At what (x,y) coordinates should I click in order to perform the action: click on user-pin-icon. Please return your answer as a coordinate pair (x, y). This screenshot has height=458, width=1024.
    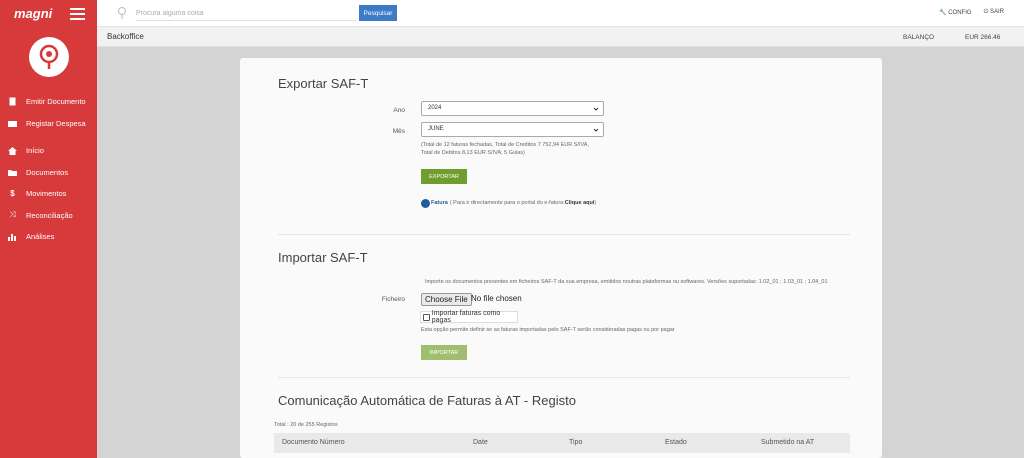
    Looking at the image, I should click on (48, 56).